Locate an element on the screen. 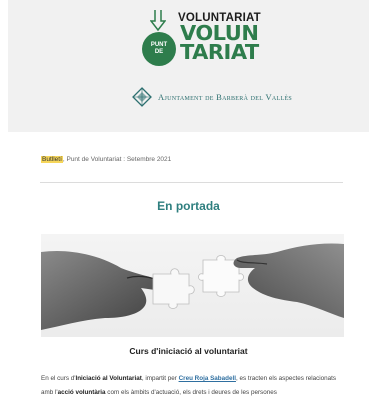  voluntariat-logo: VOLUNTARIAT PUNT DE VOLUN TARIAT is located at coordinates (205, 42).